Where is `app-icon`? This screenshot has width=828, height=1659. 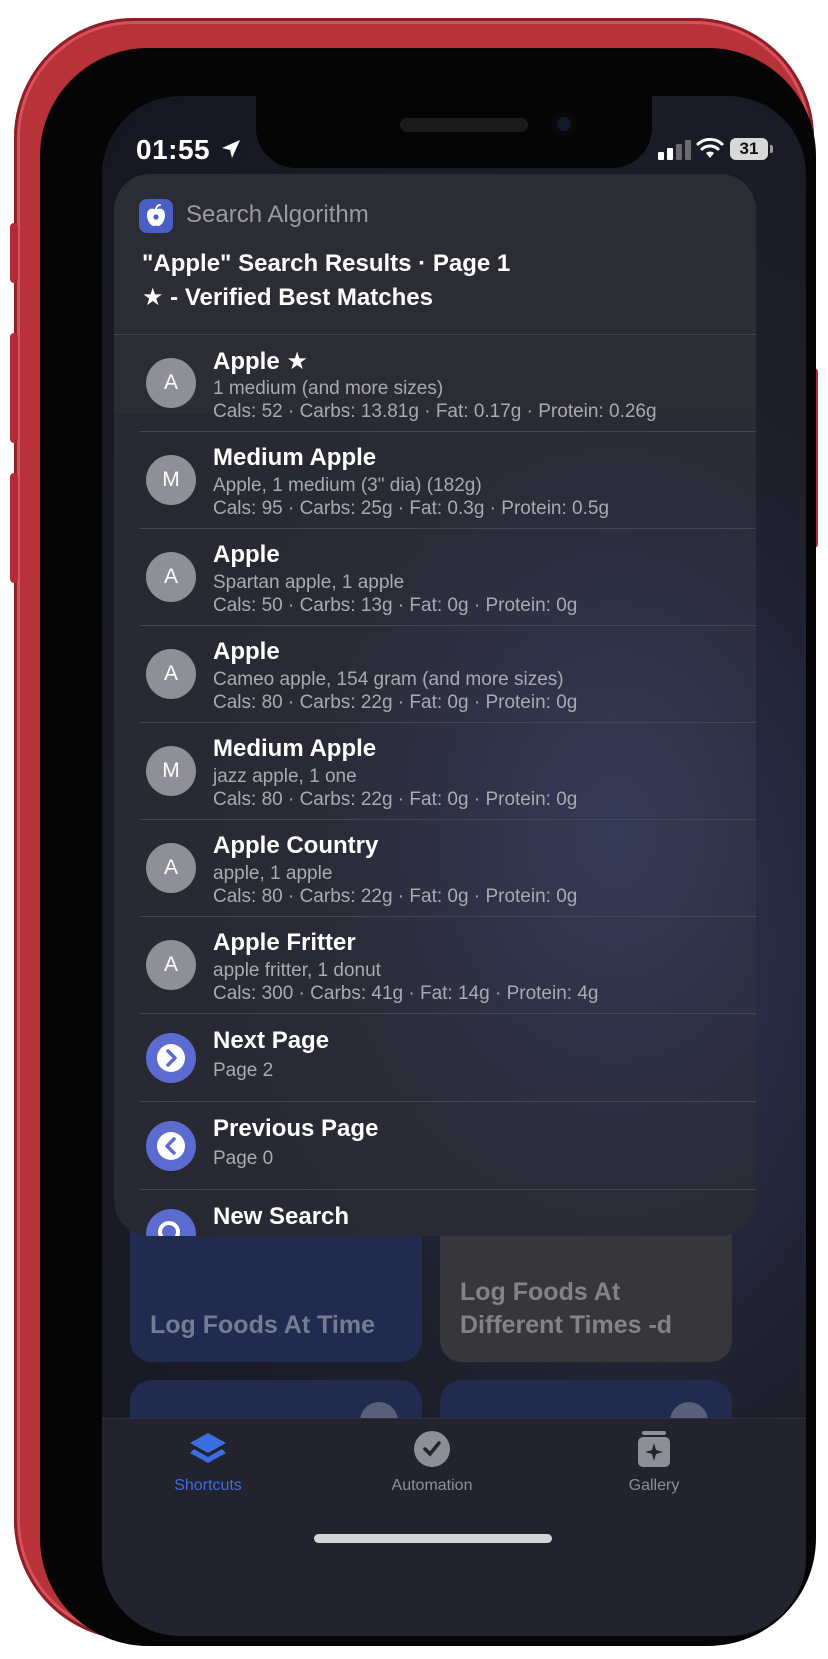
app-icon is located at coordinates (156, 216).